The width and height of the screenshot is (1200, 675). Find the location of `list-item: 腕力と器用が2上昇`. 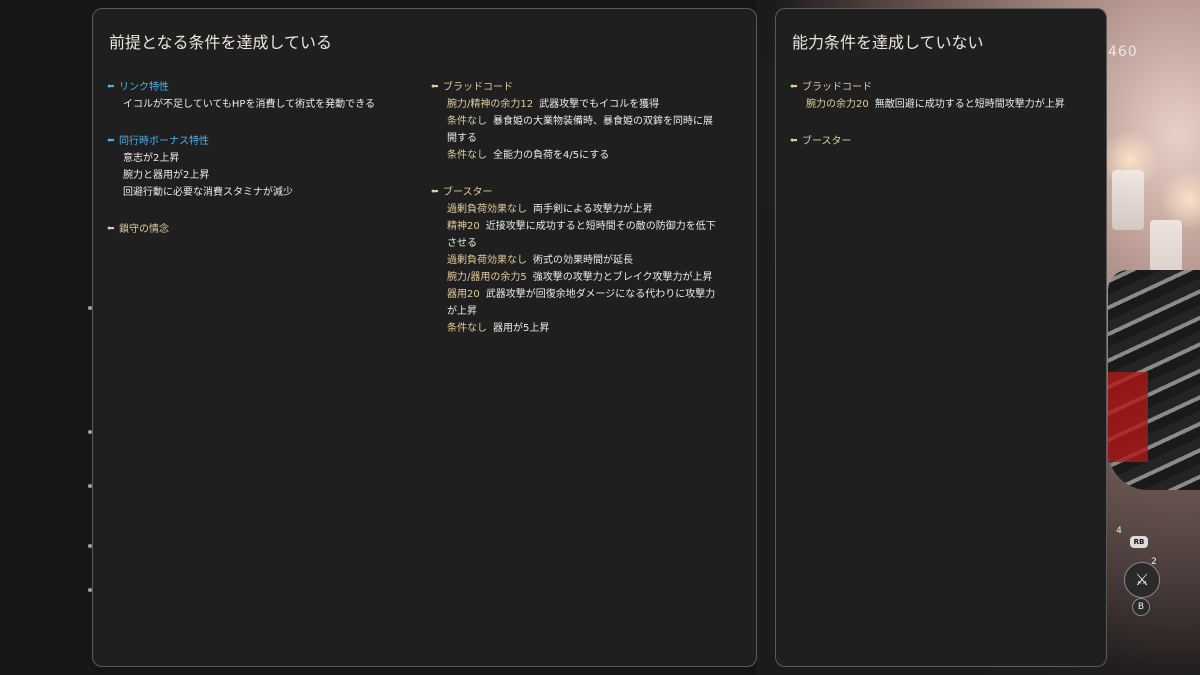

list-item: 腕力と器用が2上昇 is located at coordinates (166, 175).